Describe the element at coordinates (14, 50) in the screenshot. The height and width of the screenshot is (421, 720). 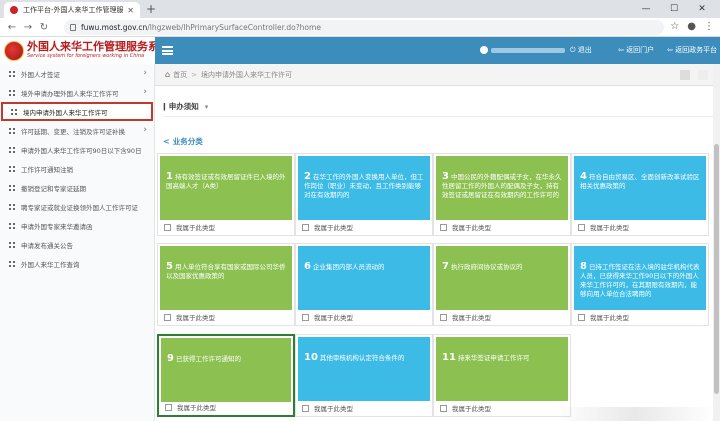
I see `national-emblem-icon` at that location.